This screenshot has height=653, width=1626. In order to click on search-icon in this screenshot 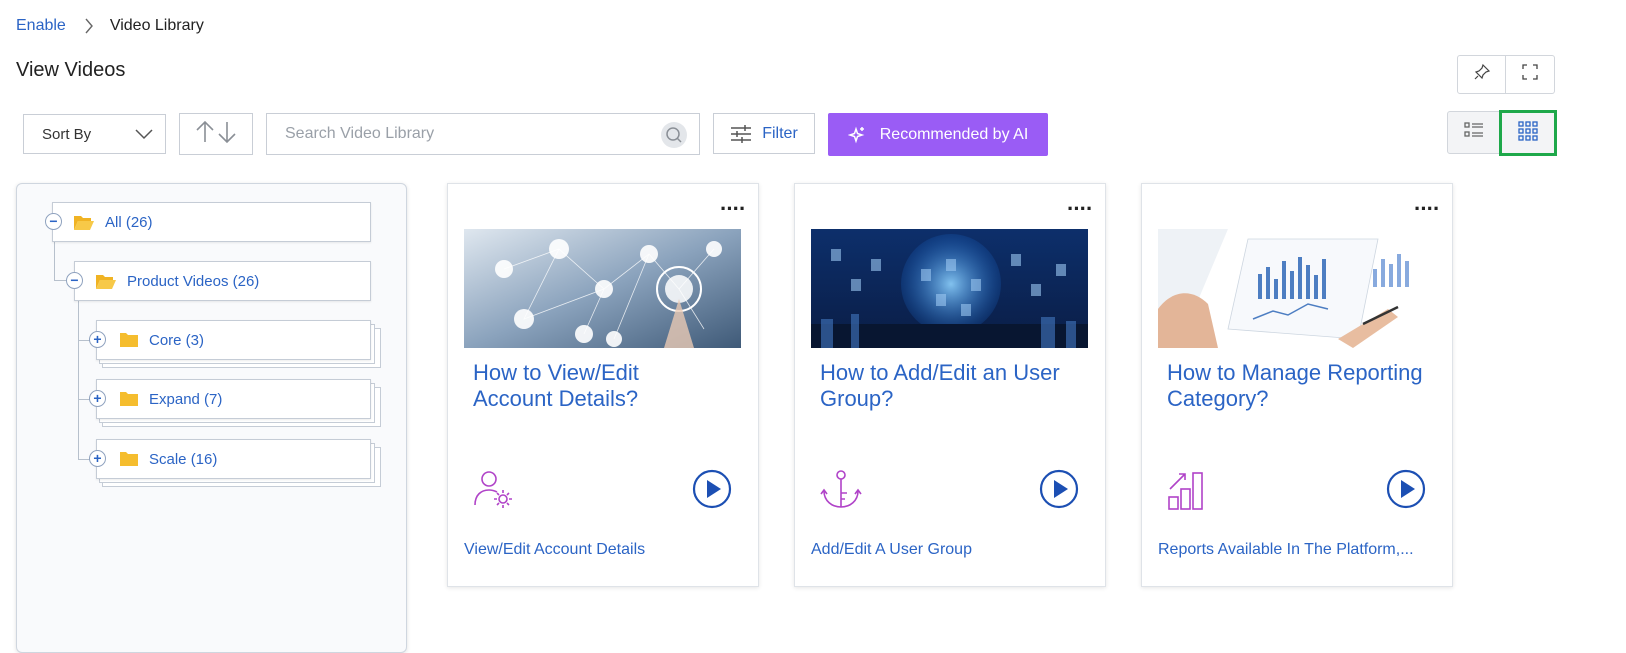, I will do `click(674, 135)`.